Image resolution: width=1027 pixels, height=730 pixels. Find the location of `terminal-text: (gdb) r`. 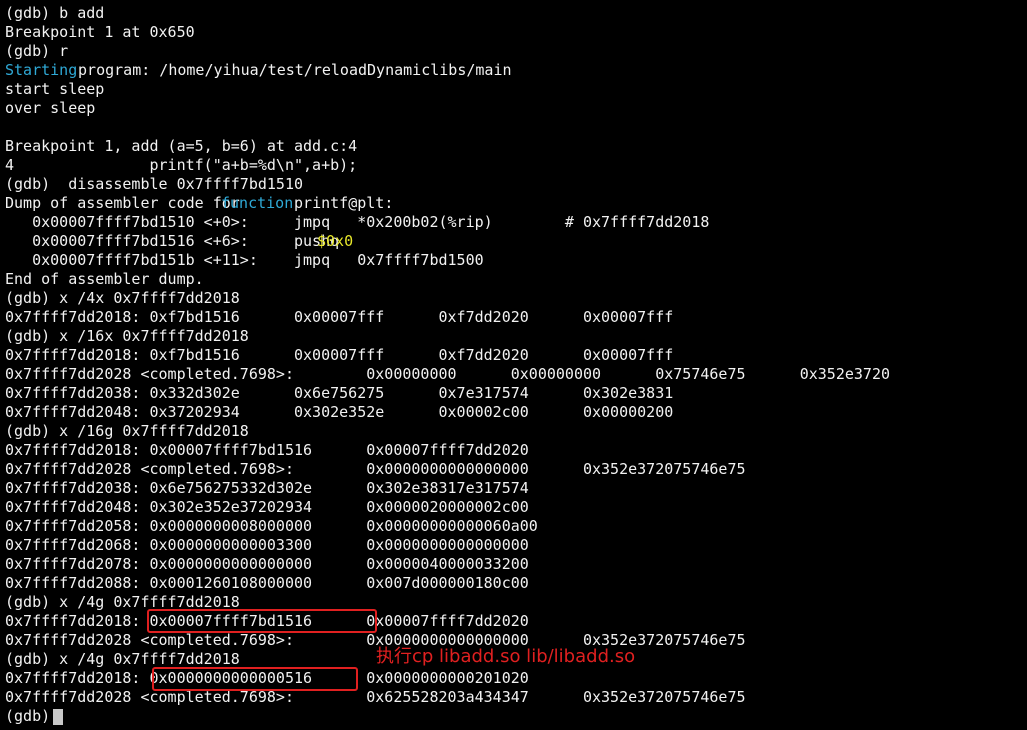

terminal-text: (gdb) r is located at coordinates (37, 51).